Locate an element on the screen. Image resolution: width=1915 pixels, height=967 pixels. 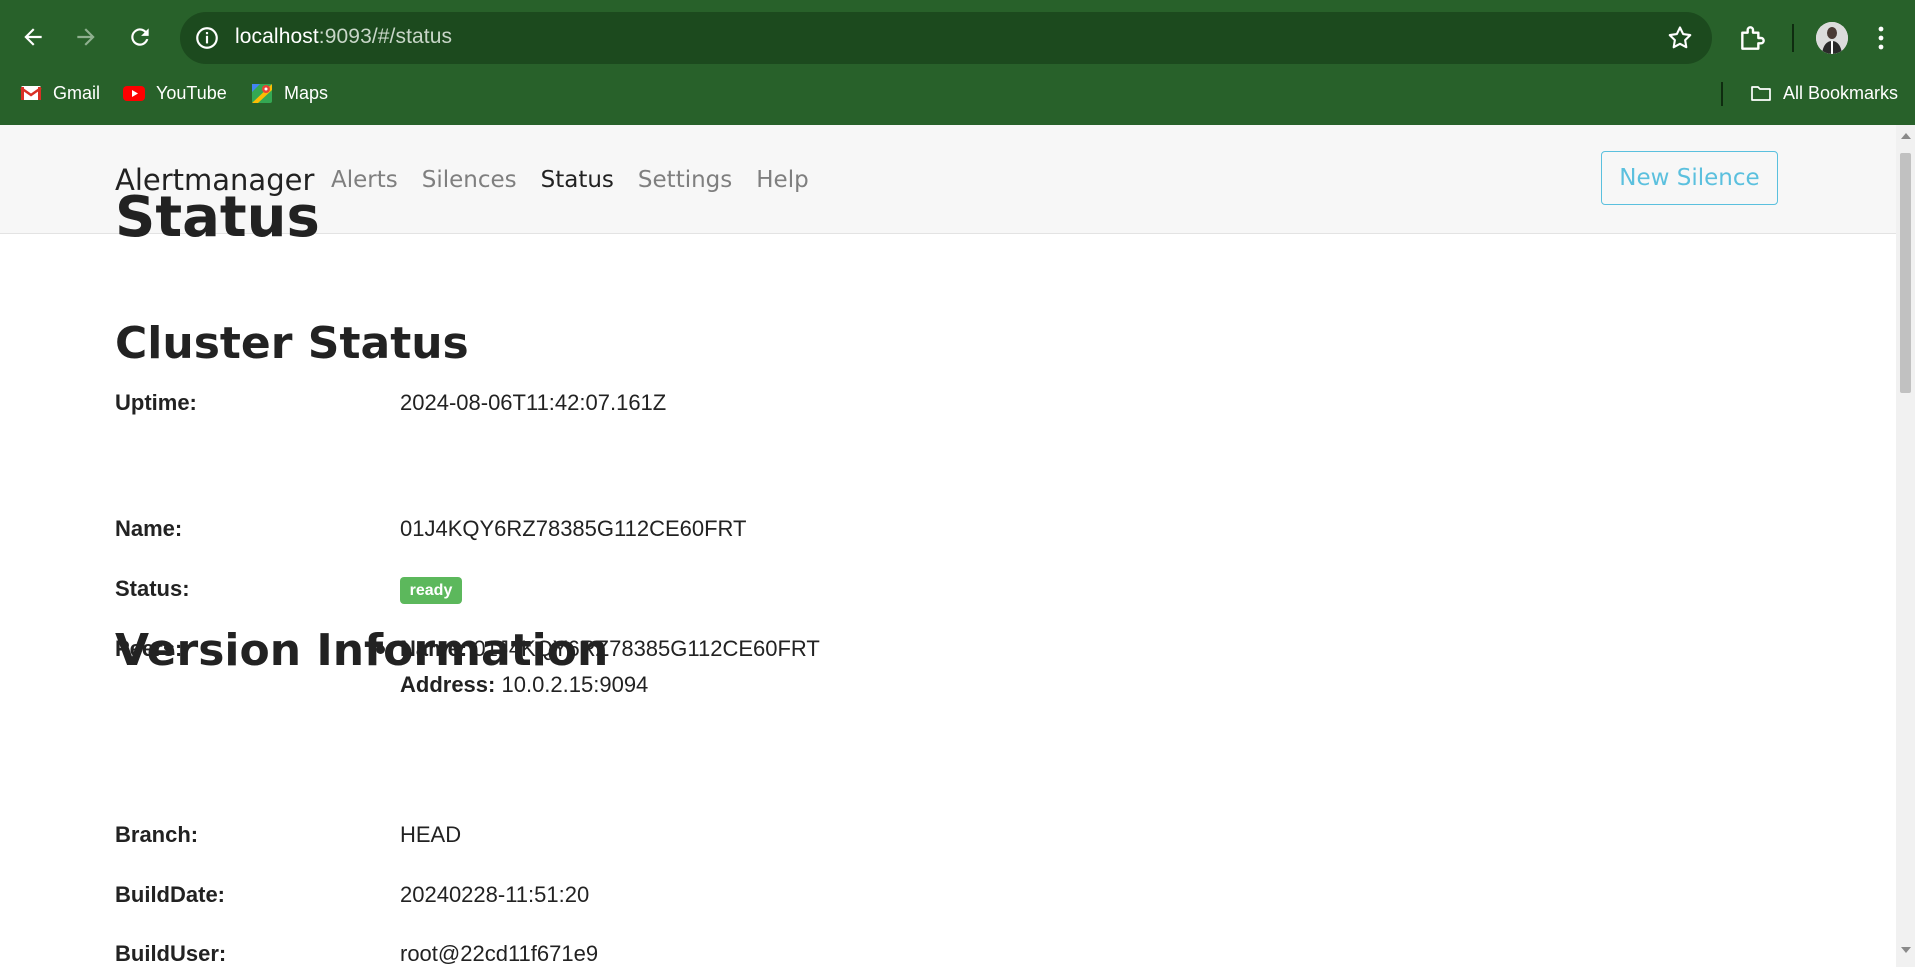
youtube-icon is located at coordinates (134, 93).